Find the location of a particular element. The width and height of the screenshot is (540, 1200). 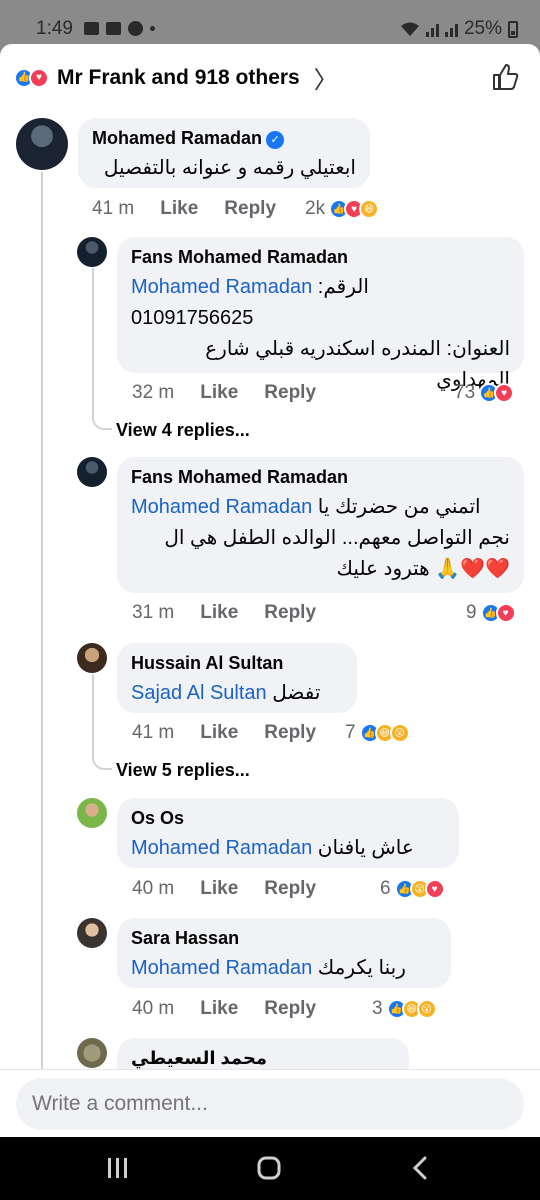

mention-link: Sajad Al Sultan is located at coordinates (199, 693).